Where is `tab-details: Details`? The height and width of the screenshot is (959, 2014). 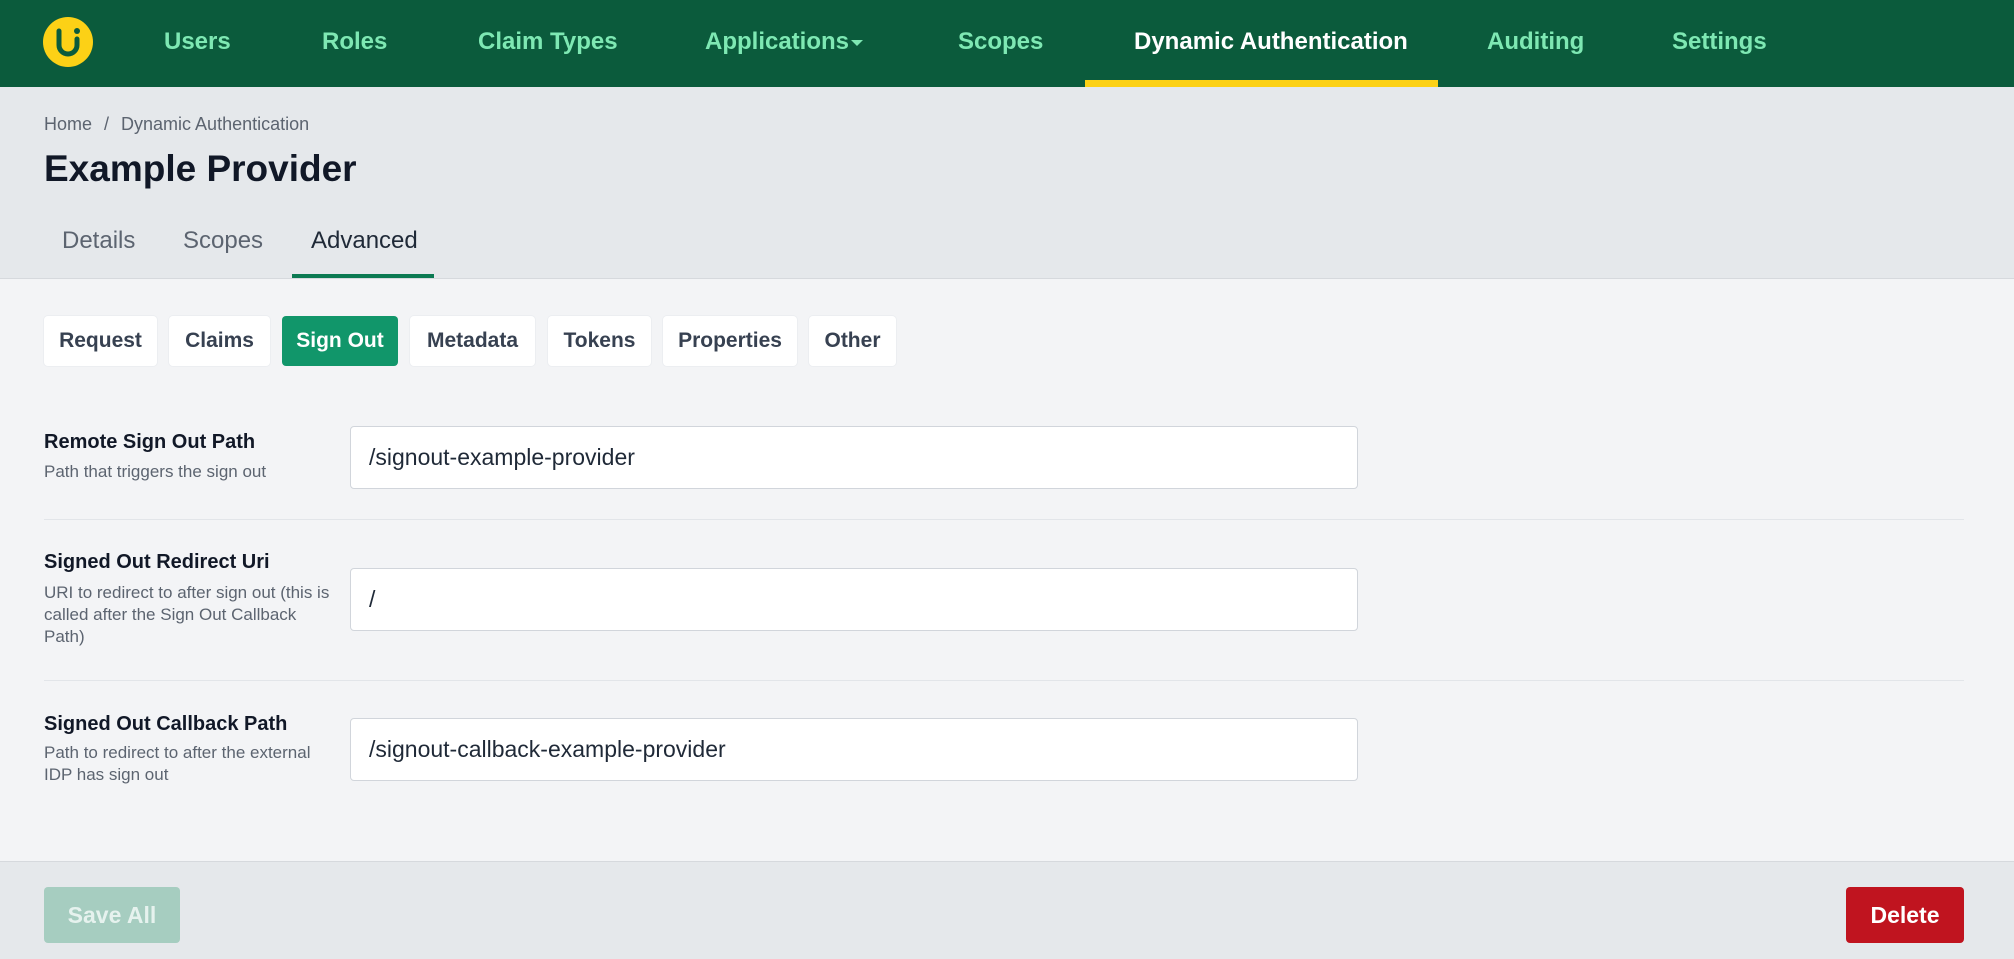 tab-details: Details is located at coordinates (98, 241).